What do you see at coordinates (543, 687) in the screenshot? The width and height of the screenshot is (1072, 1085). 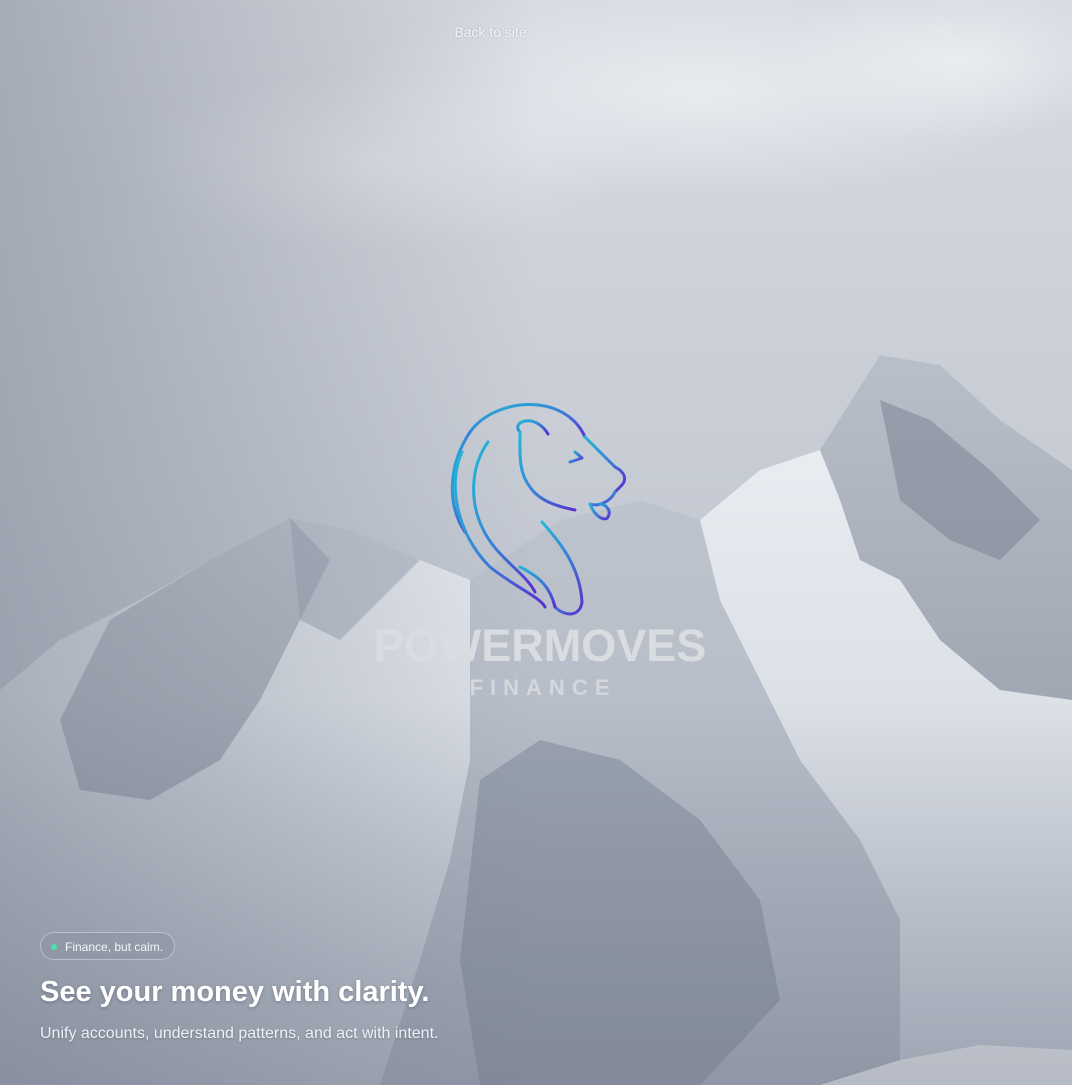 I see `brand-tagline: FINANCE` at bounding box center [543, 687].